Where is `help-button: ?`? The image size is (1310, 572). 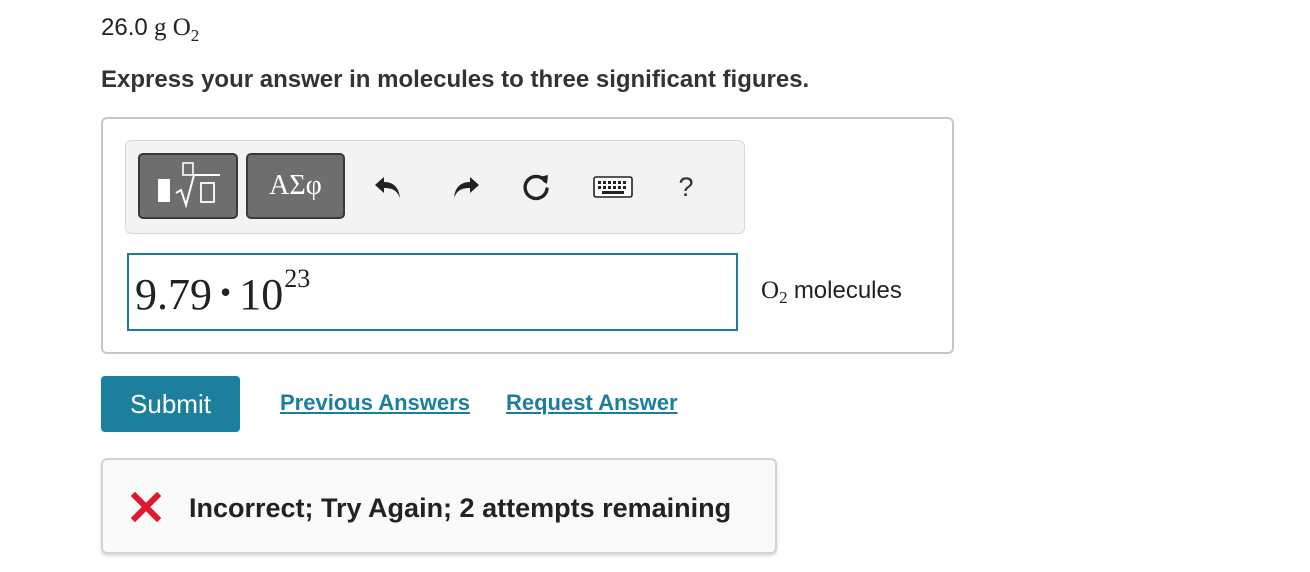 help-button: ? is located at coordinates (686, 187).